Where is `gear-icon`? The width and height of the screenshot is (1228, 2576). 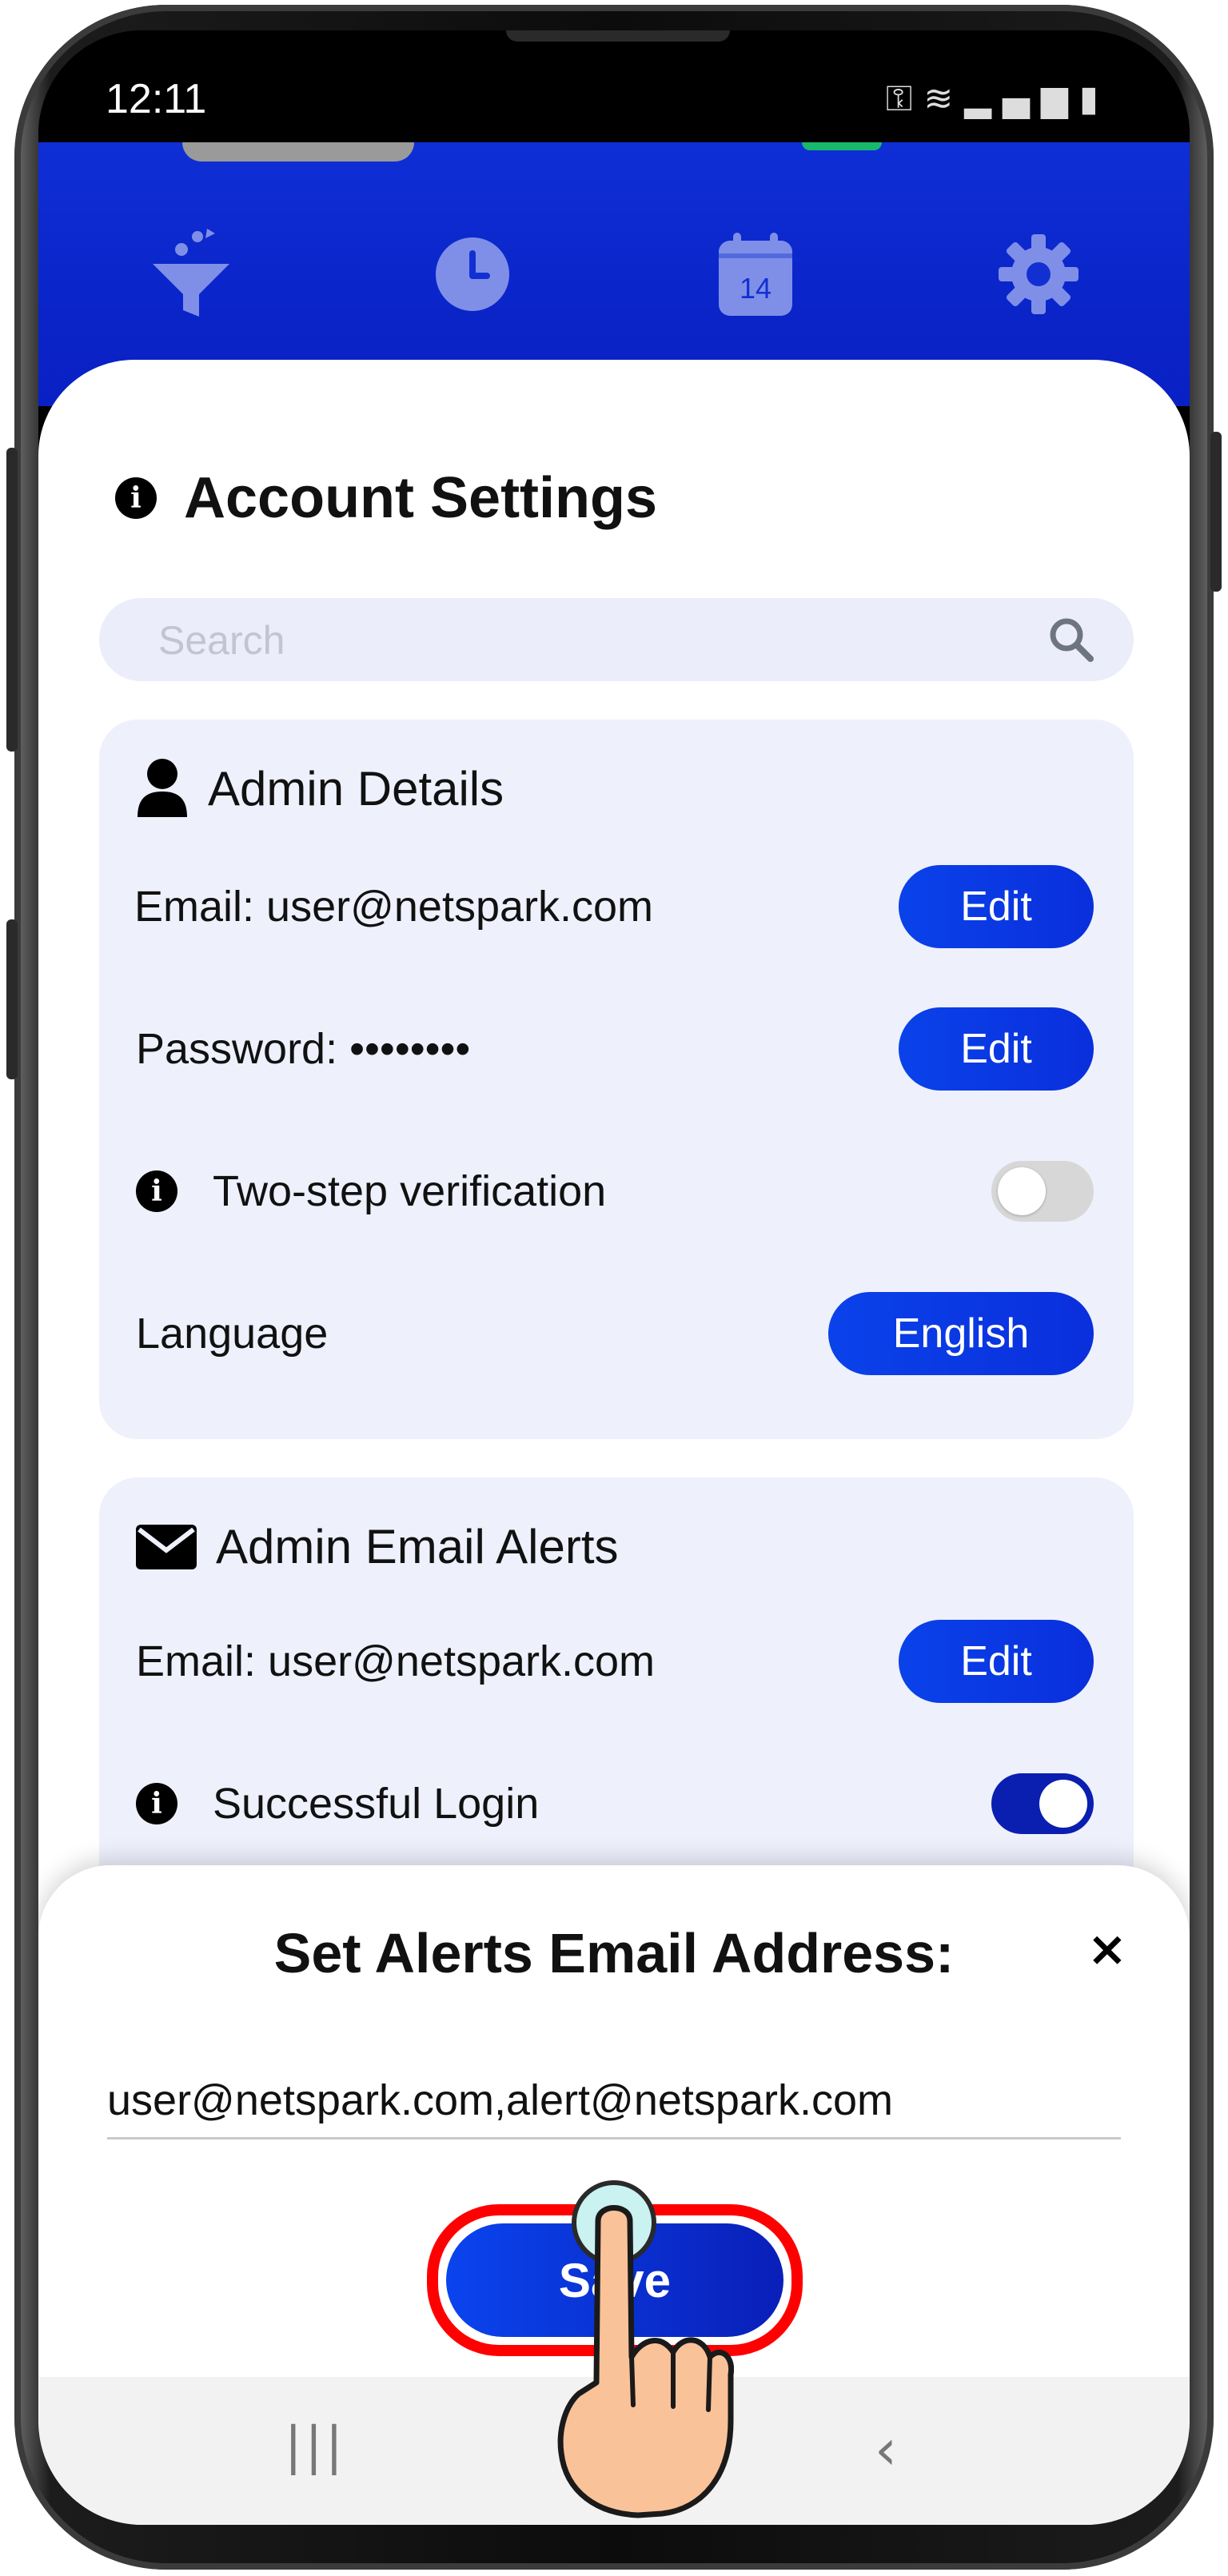
gear-icon is located at coordinates (1038, 274).